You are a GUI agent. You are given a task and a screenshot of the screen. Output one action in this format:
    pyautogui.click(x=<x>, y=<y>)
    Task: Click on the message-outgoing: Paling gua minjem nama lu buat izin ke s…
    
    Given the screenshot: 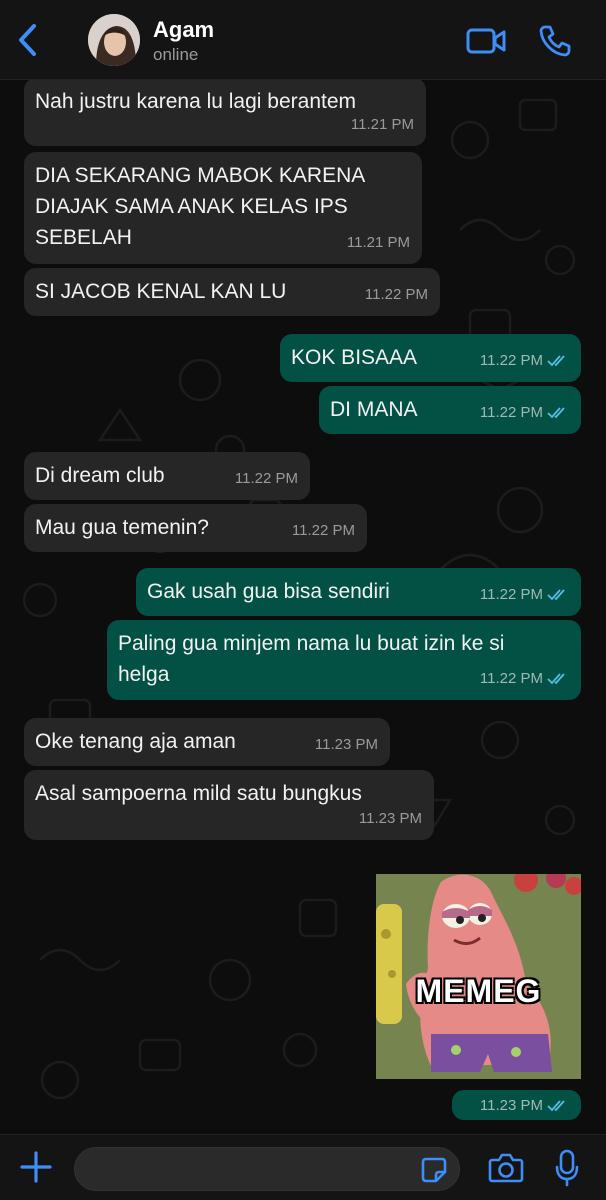 What is the action you would take?
    pyautogui.click(x=344, y=660)
    